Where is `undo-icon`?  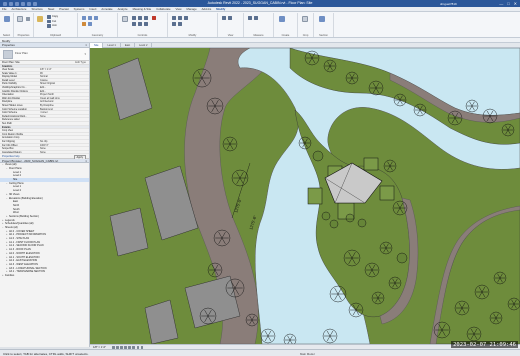 undo-icon is located at coordinates (23, 3).